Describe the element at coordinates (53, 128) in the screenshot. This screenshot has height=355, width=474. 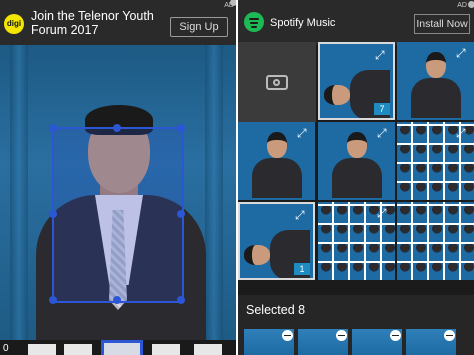
I see `crop-handle-top-left` at that location.